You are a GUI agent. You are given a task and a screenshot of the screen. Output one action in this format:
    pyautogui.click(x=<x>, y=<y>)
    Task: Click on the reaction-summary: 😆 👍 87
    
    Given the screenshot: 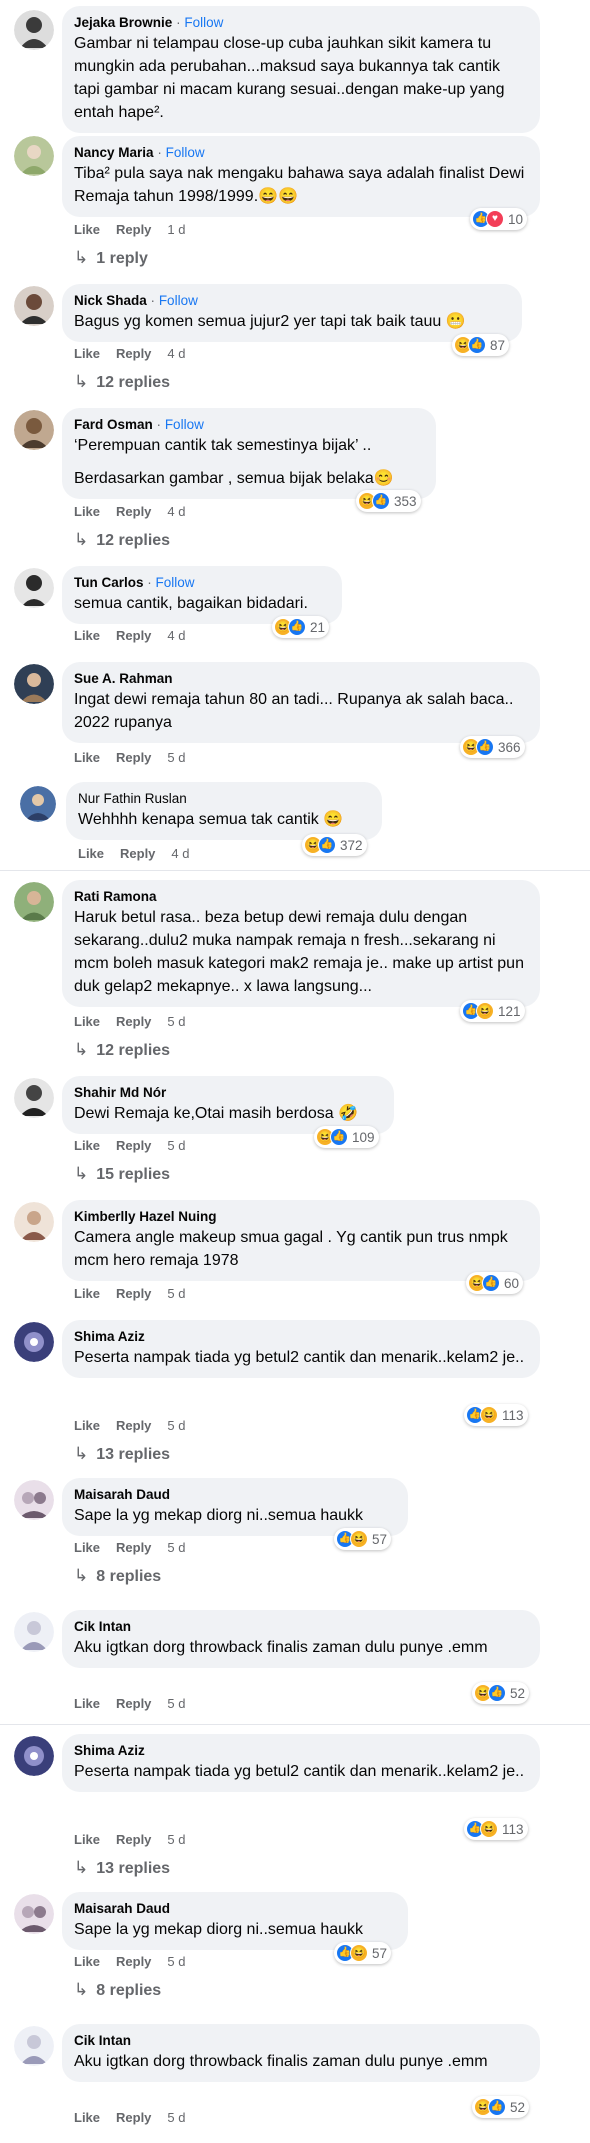 What is the action you would take?
    pyautogui.click(x=481, y=345)
    